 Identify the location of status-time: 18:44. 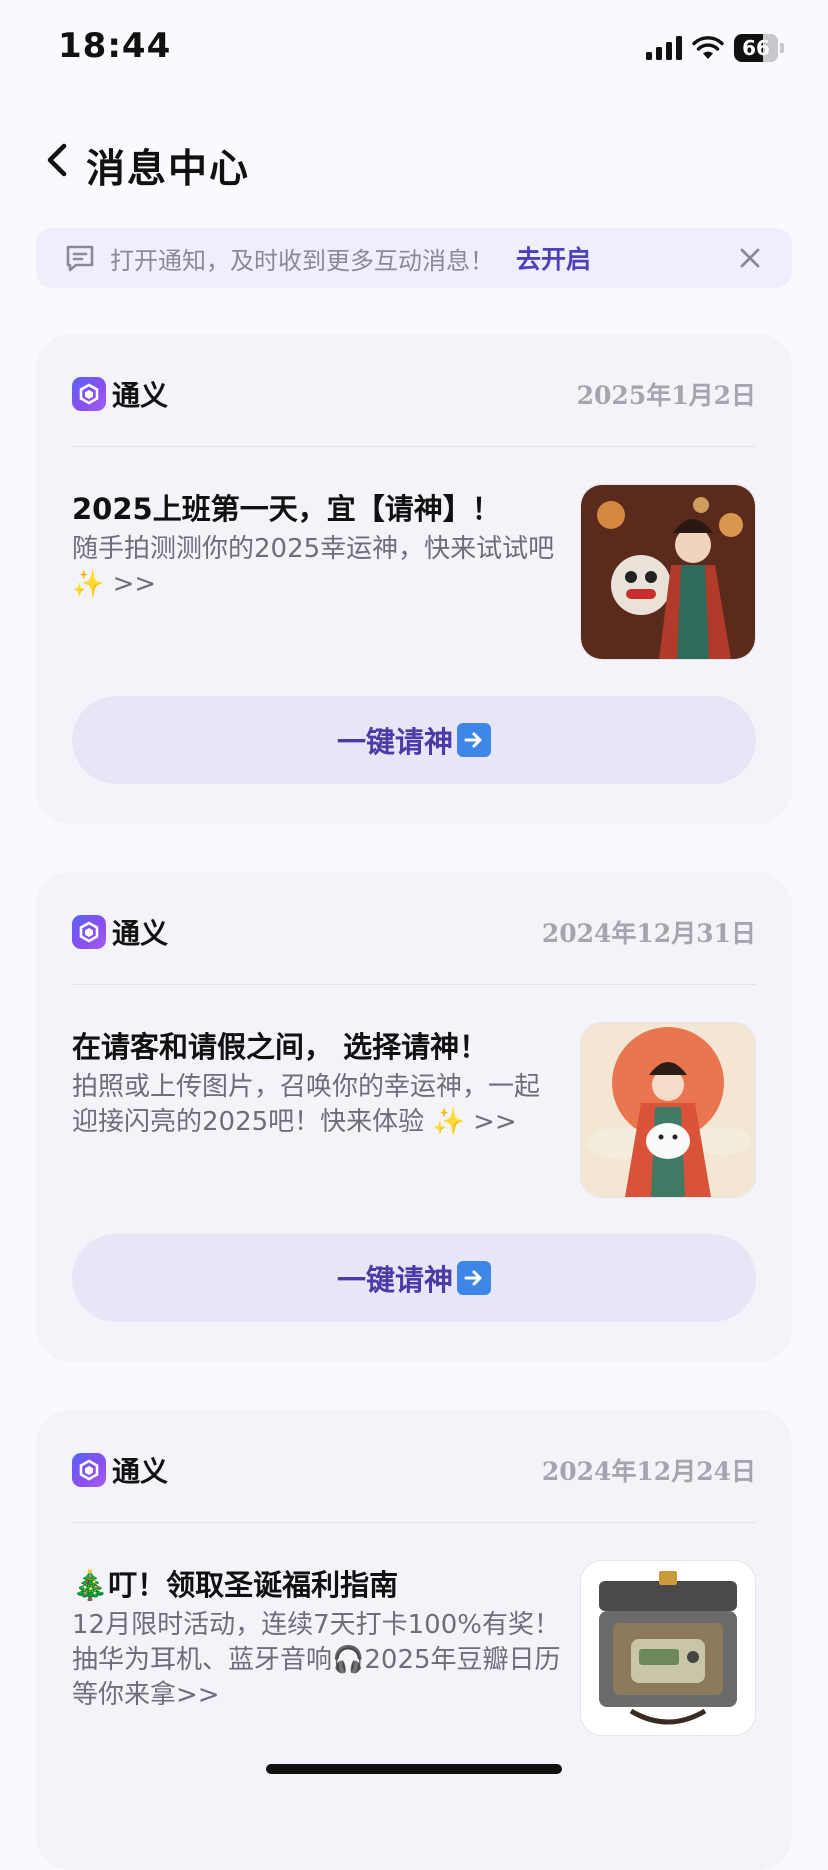
(115, 46).